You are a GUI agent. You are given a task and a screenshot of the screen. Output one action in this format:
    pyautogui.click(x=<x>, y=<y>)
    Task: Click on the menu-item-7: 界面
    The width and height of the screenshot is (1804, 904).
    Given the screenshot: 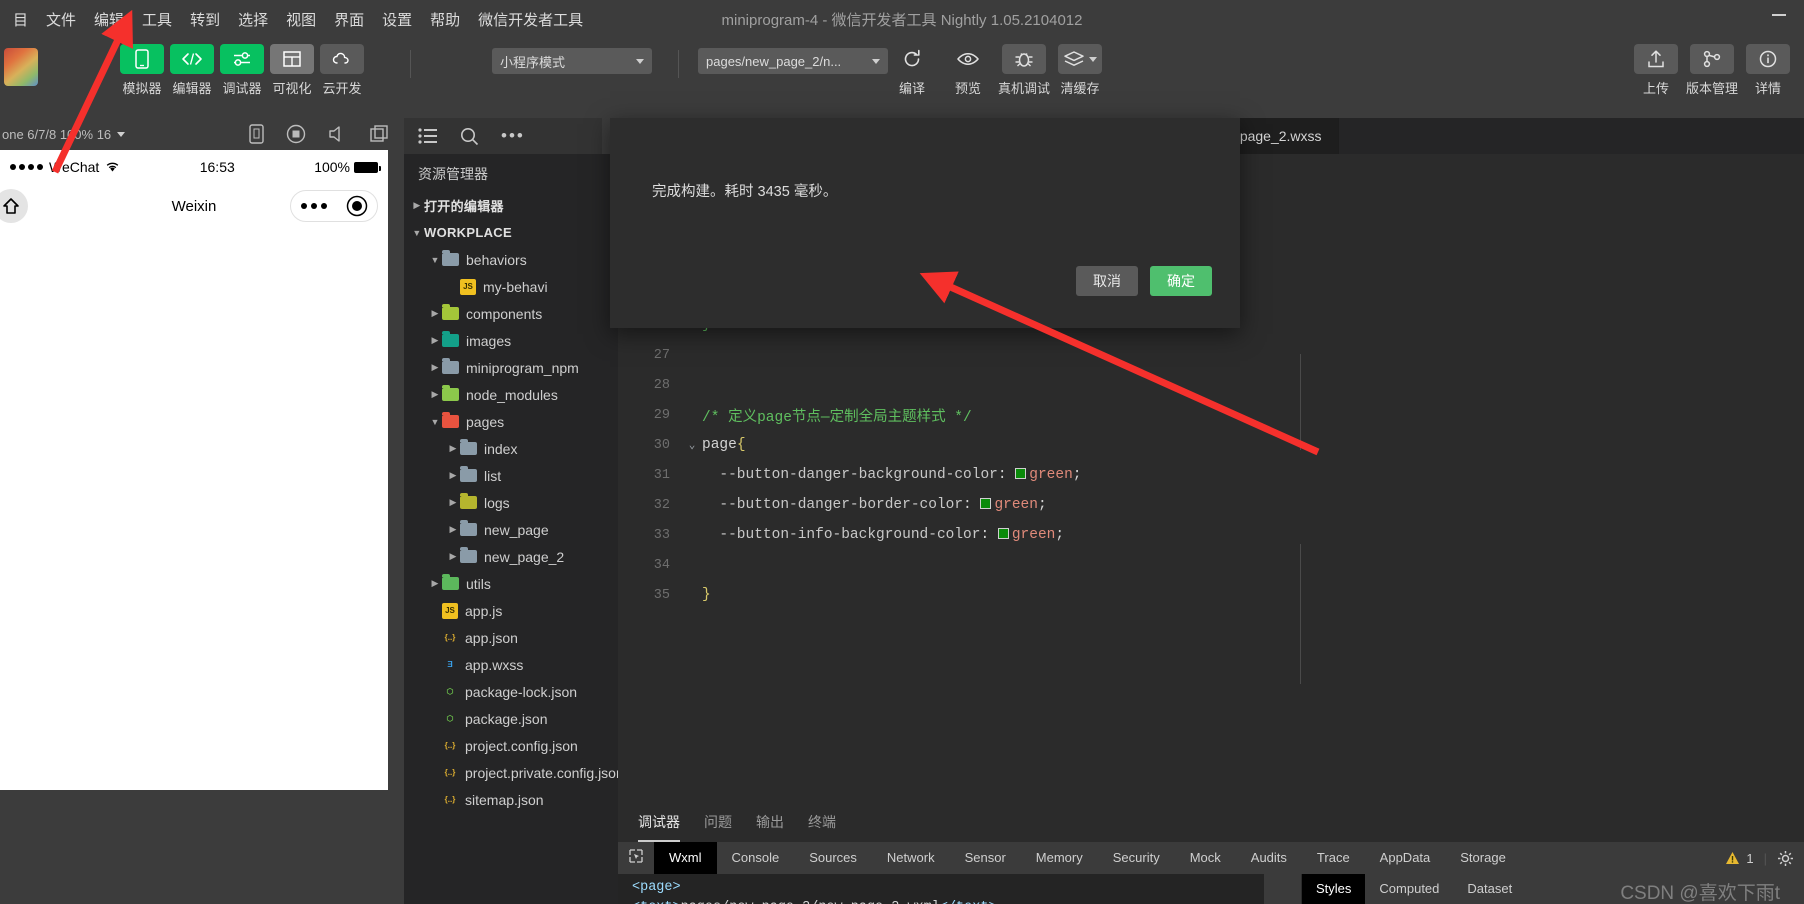 What is the action you would take?
    pyautogui.click(x=349, y=19)
    